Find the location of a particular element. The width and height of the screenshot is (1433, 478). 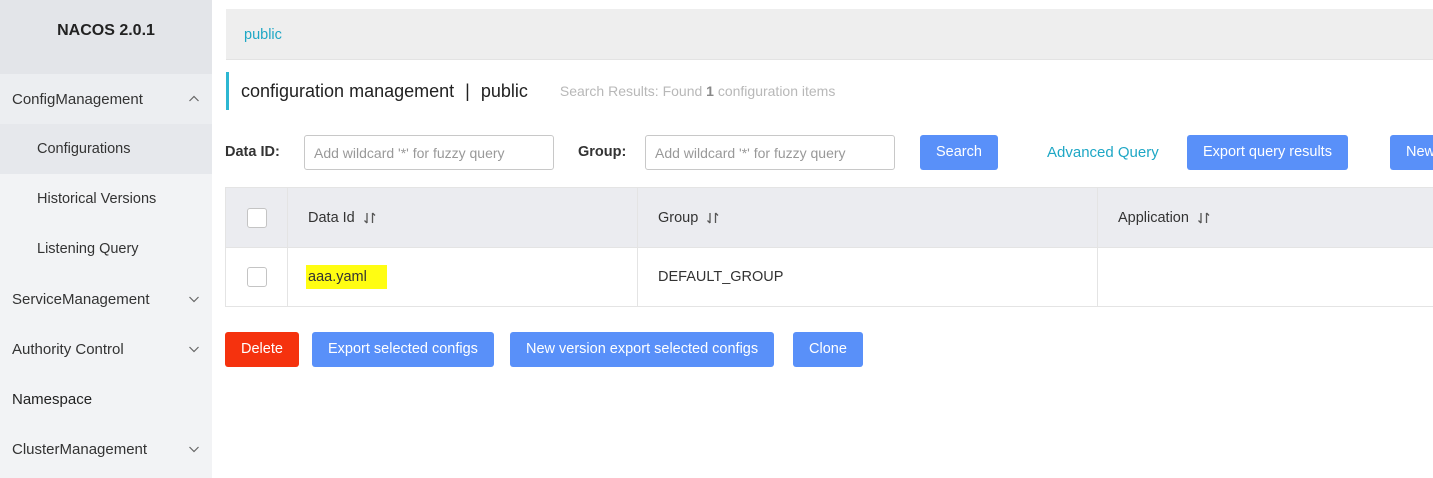

chevron-up-icon is located at coordinates (194, 99).